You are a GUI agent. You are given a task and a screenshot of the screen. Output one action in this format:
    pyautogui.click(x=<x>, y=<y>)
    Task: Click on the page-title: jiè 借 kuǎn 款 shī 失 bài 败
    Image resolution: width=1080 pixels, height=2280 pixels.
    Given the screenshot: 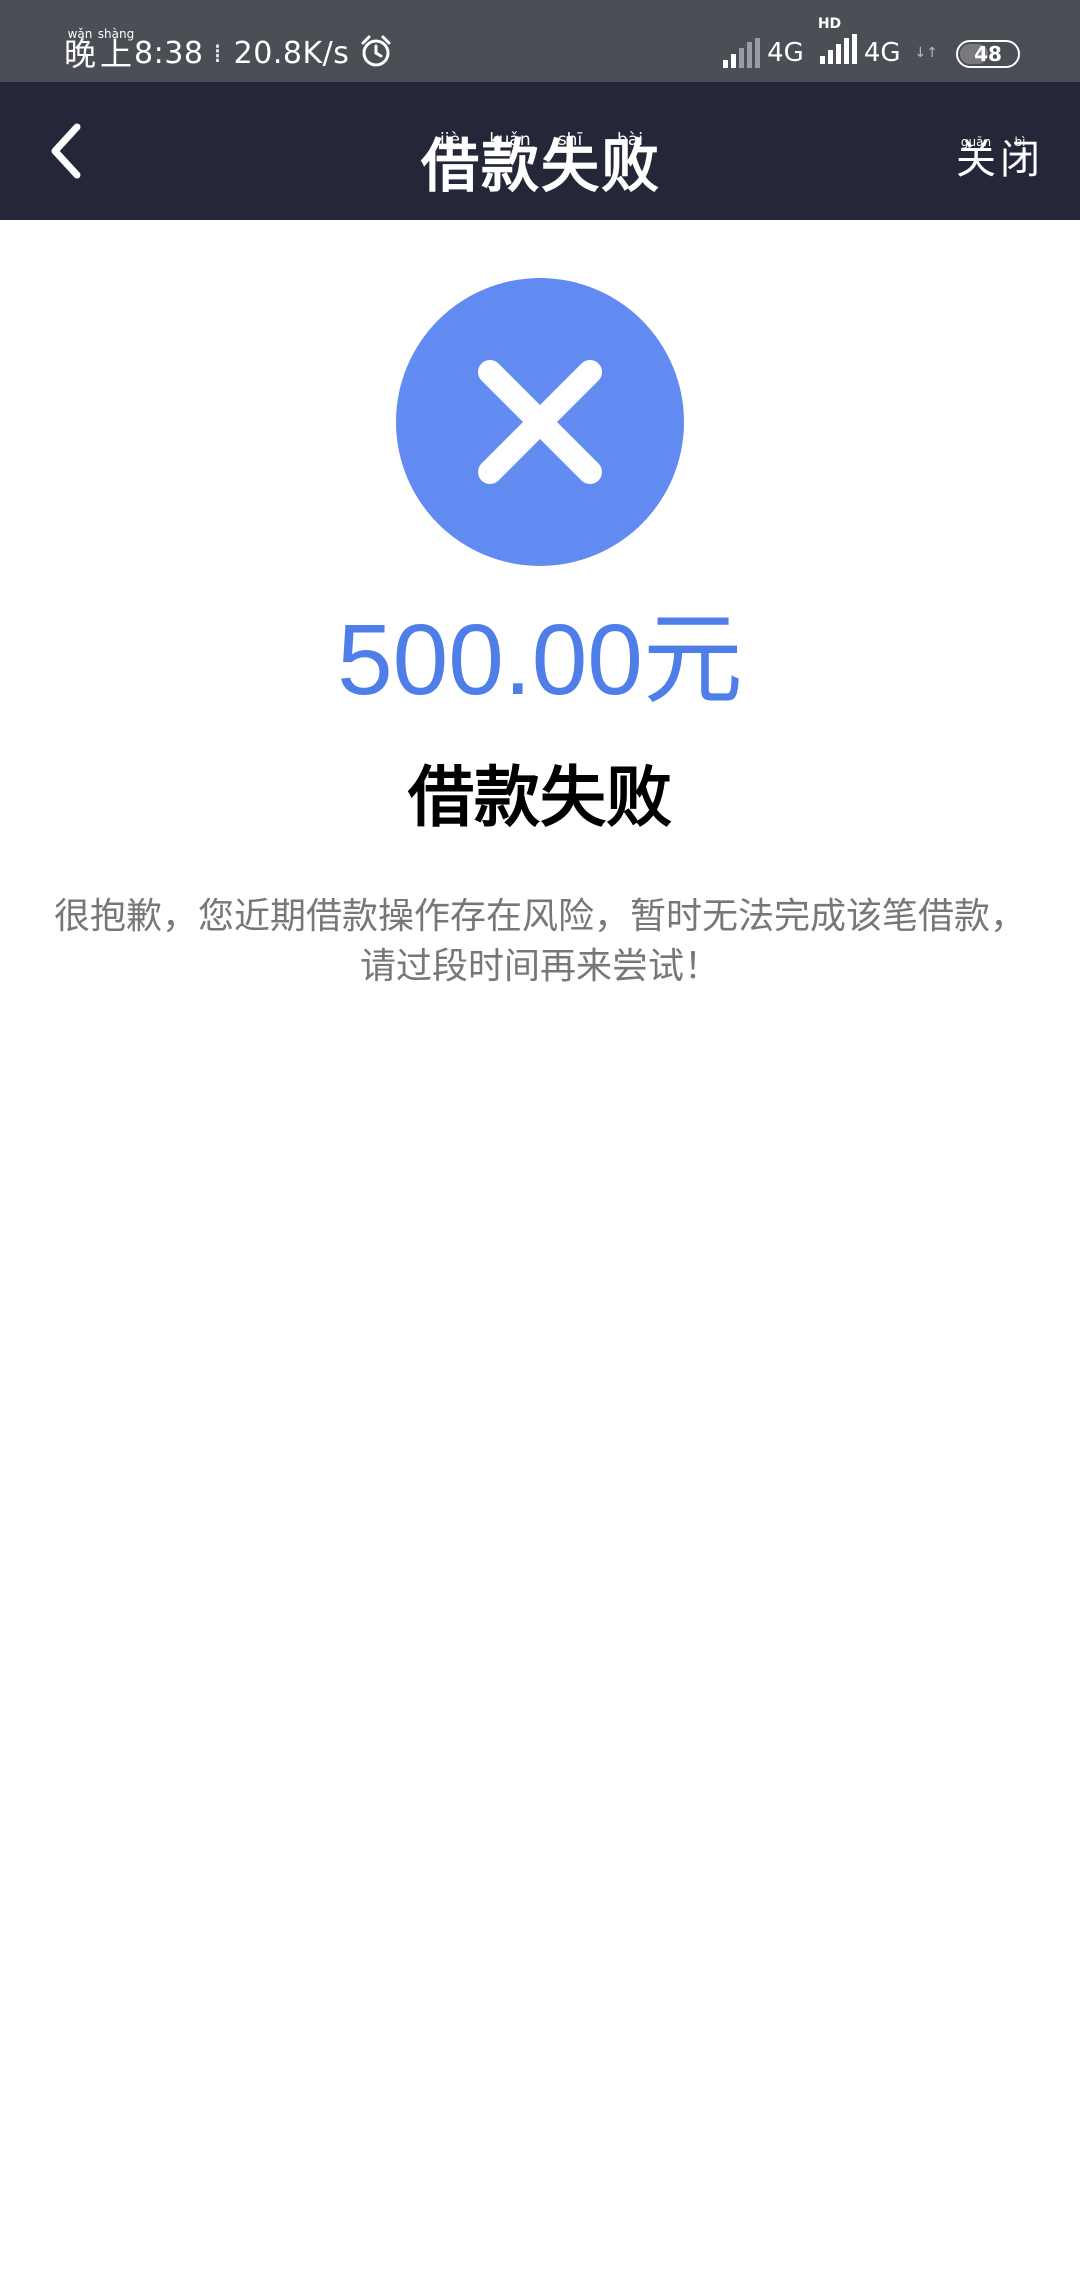 What is the action you would take?
    pyautogui.click(x=540, y=166)
    